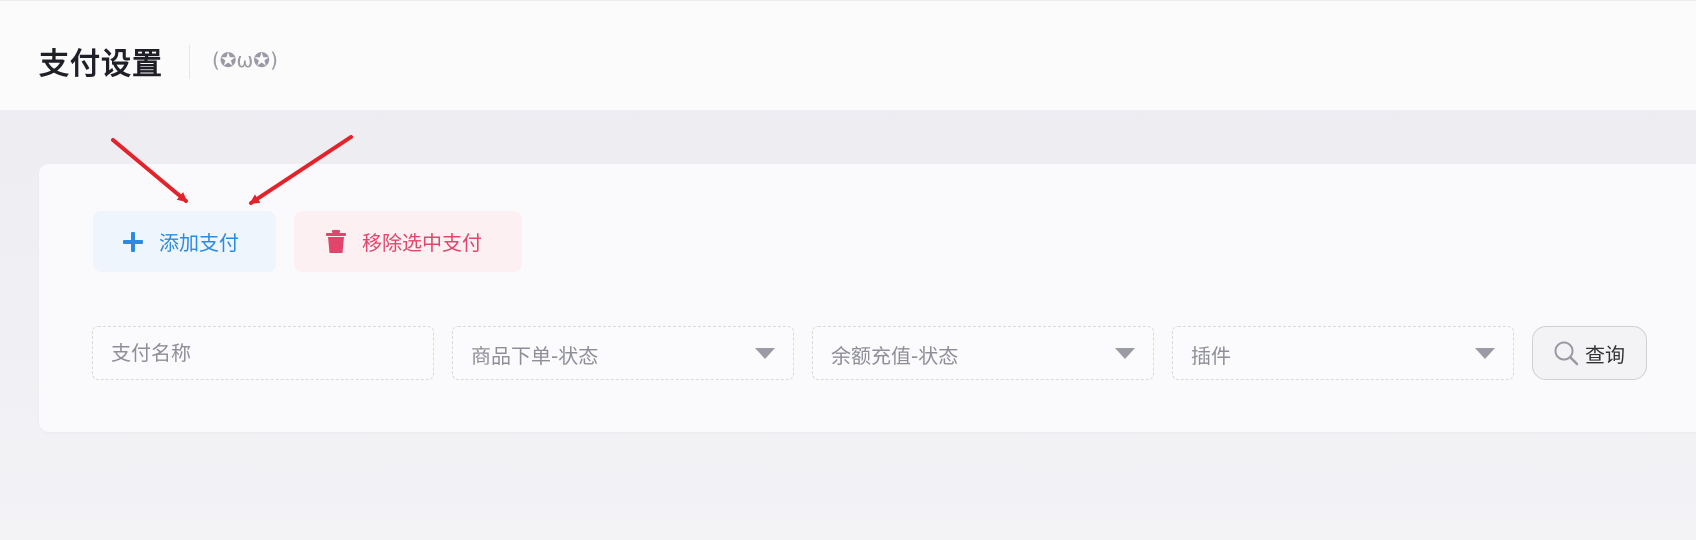  Describe the element at coordinates (895, 356) in the screenshot. I see `recharge-status-placeholder: 余额充值-状态` at that location.